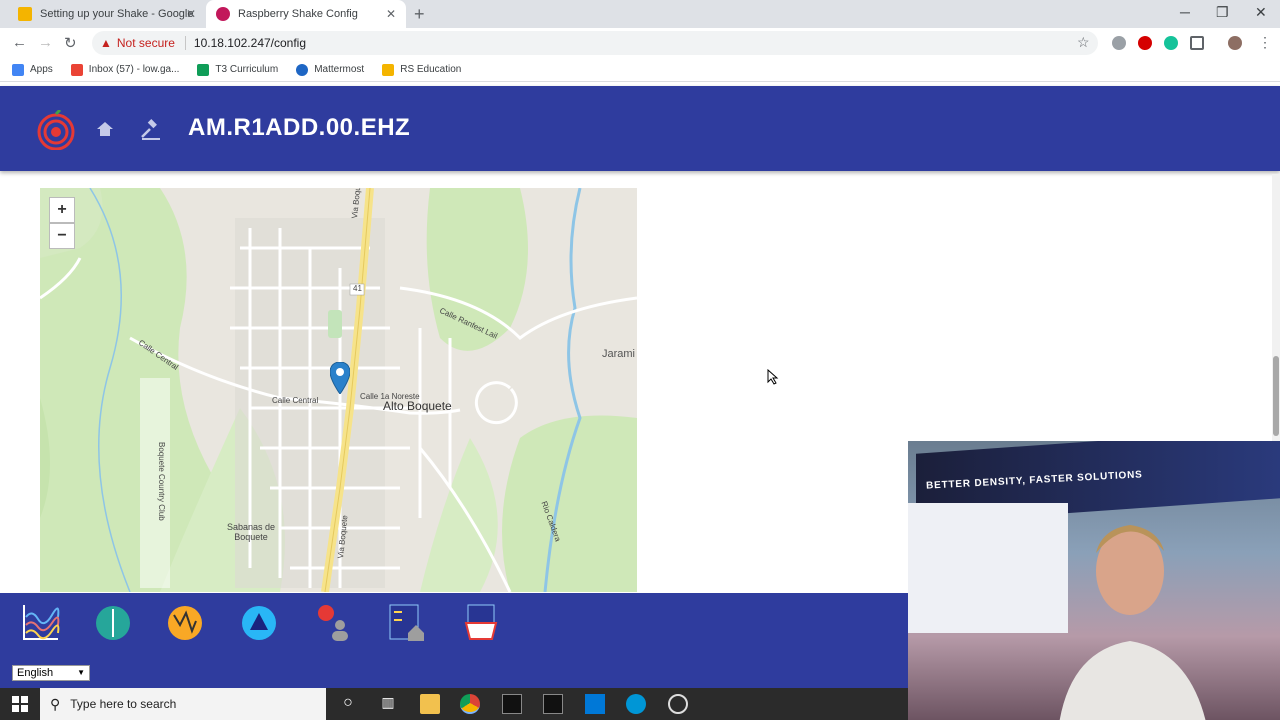 The height and width of the screenshot is (720, 1280). I want to click on booth-poster, so click(988, 568).